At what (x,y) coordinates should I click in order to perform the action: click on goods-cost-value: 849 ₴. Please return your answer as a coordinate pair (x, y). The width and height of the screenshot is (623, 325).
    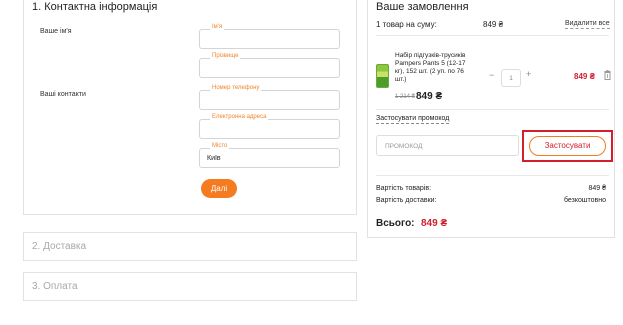
    Looking at the image, I should click on (597, 188).